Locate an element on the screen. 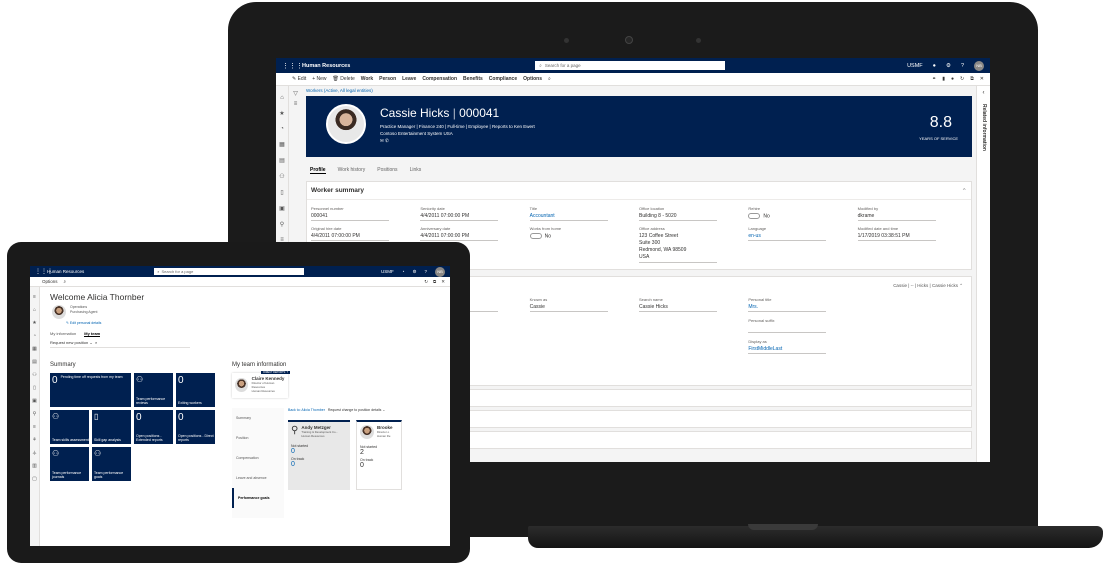 The height and width of the screenshot is (563, 1107). menu-position: Position is located at coordinates (258, 438).